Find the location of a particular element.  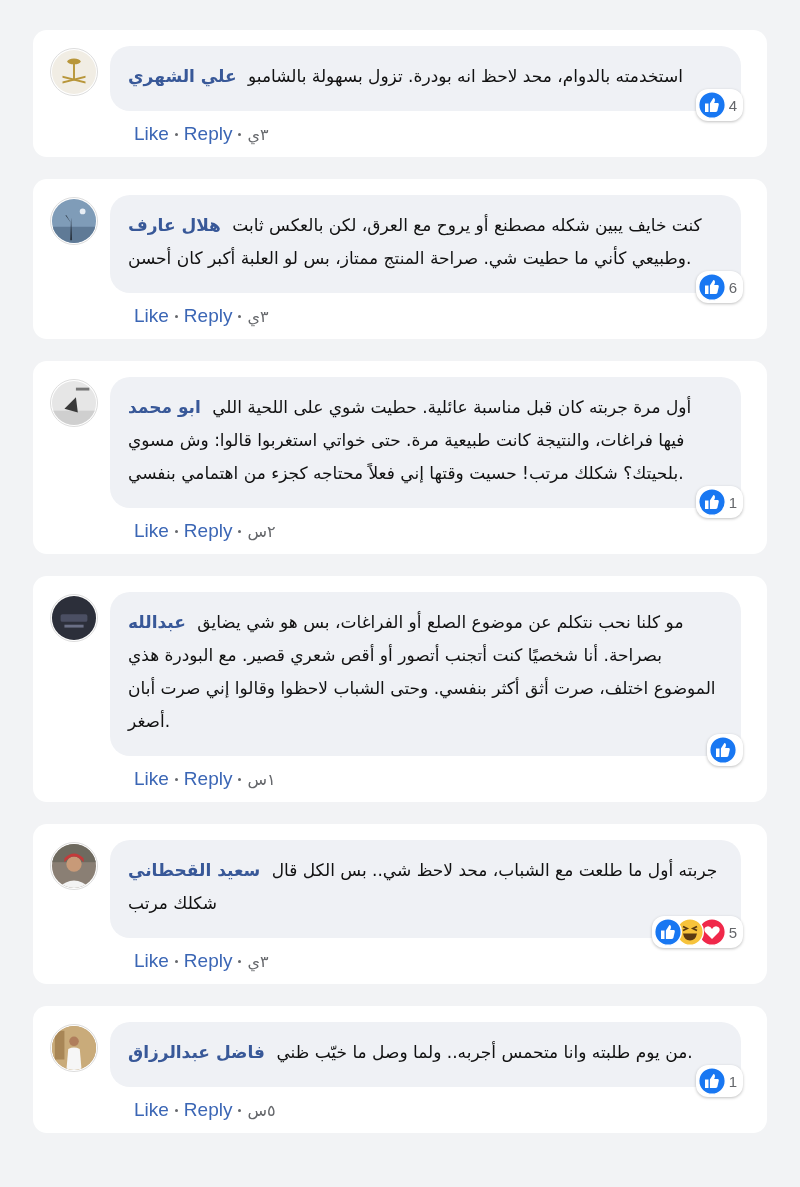

comment-text: سعيد القحطاني جربته أول ما طلعت مع الشباب، محد لاحظ شي.. بس الكل قال شكلك مرتب is located at coordinates (423, 886).